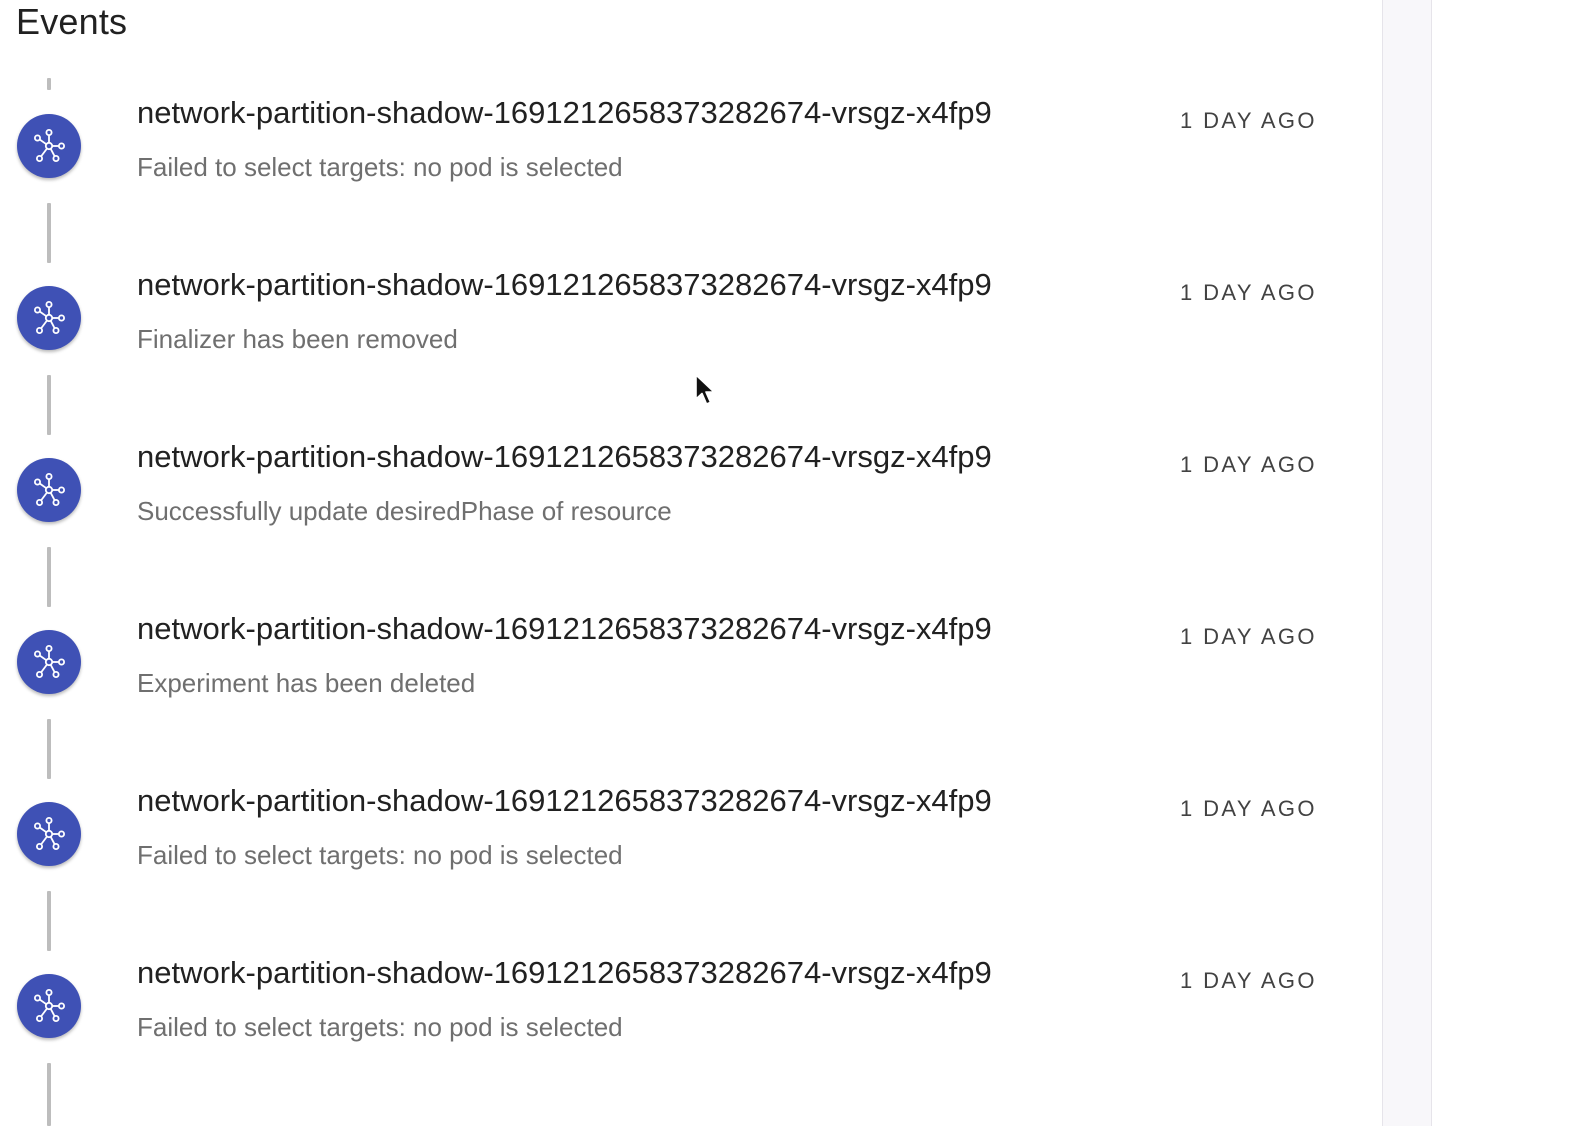  What do you see at coordinates (705, 389) in the screenshot?
I see `mouse-cursor-icon` at bounding box center [705, 389].